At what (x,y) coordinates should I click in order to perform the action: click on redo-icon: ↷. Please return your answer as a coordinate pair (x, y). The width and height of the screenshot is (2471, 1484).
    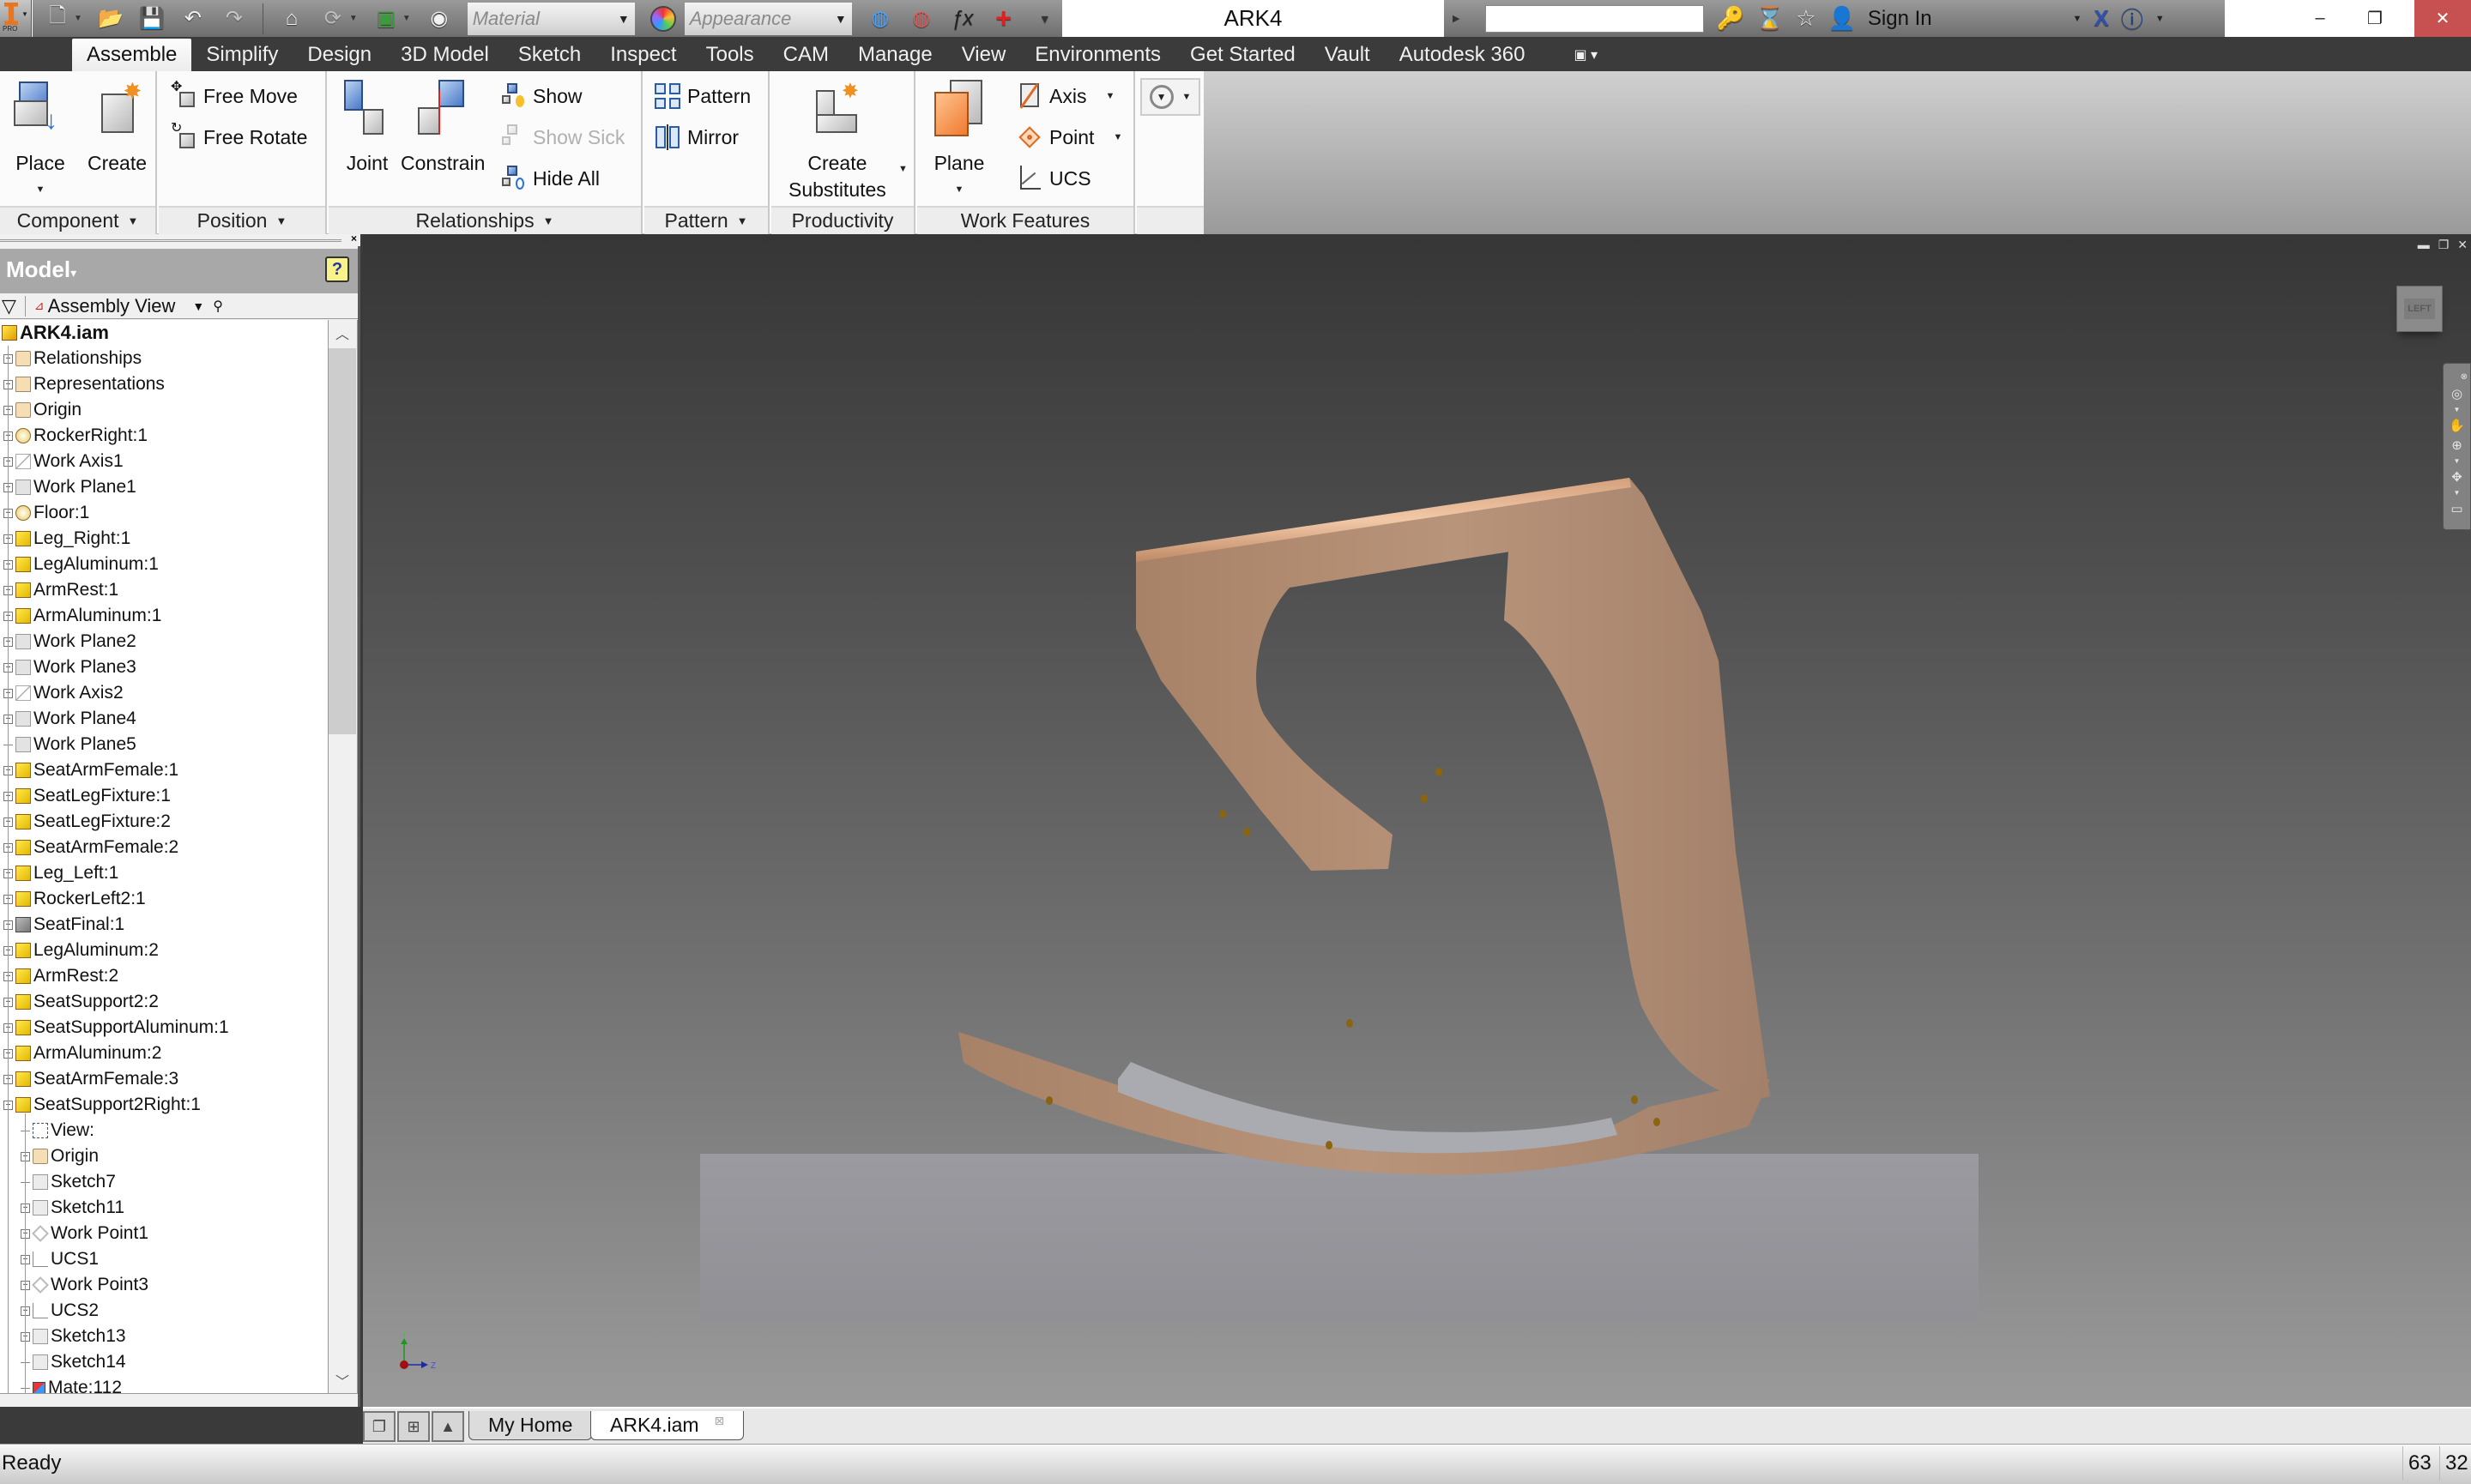
    Looking at the image, I should click on (234, 19).